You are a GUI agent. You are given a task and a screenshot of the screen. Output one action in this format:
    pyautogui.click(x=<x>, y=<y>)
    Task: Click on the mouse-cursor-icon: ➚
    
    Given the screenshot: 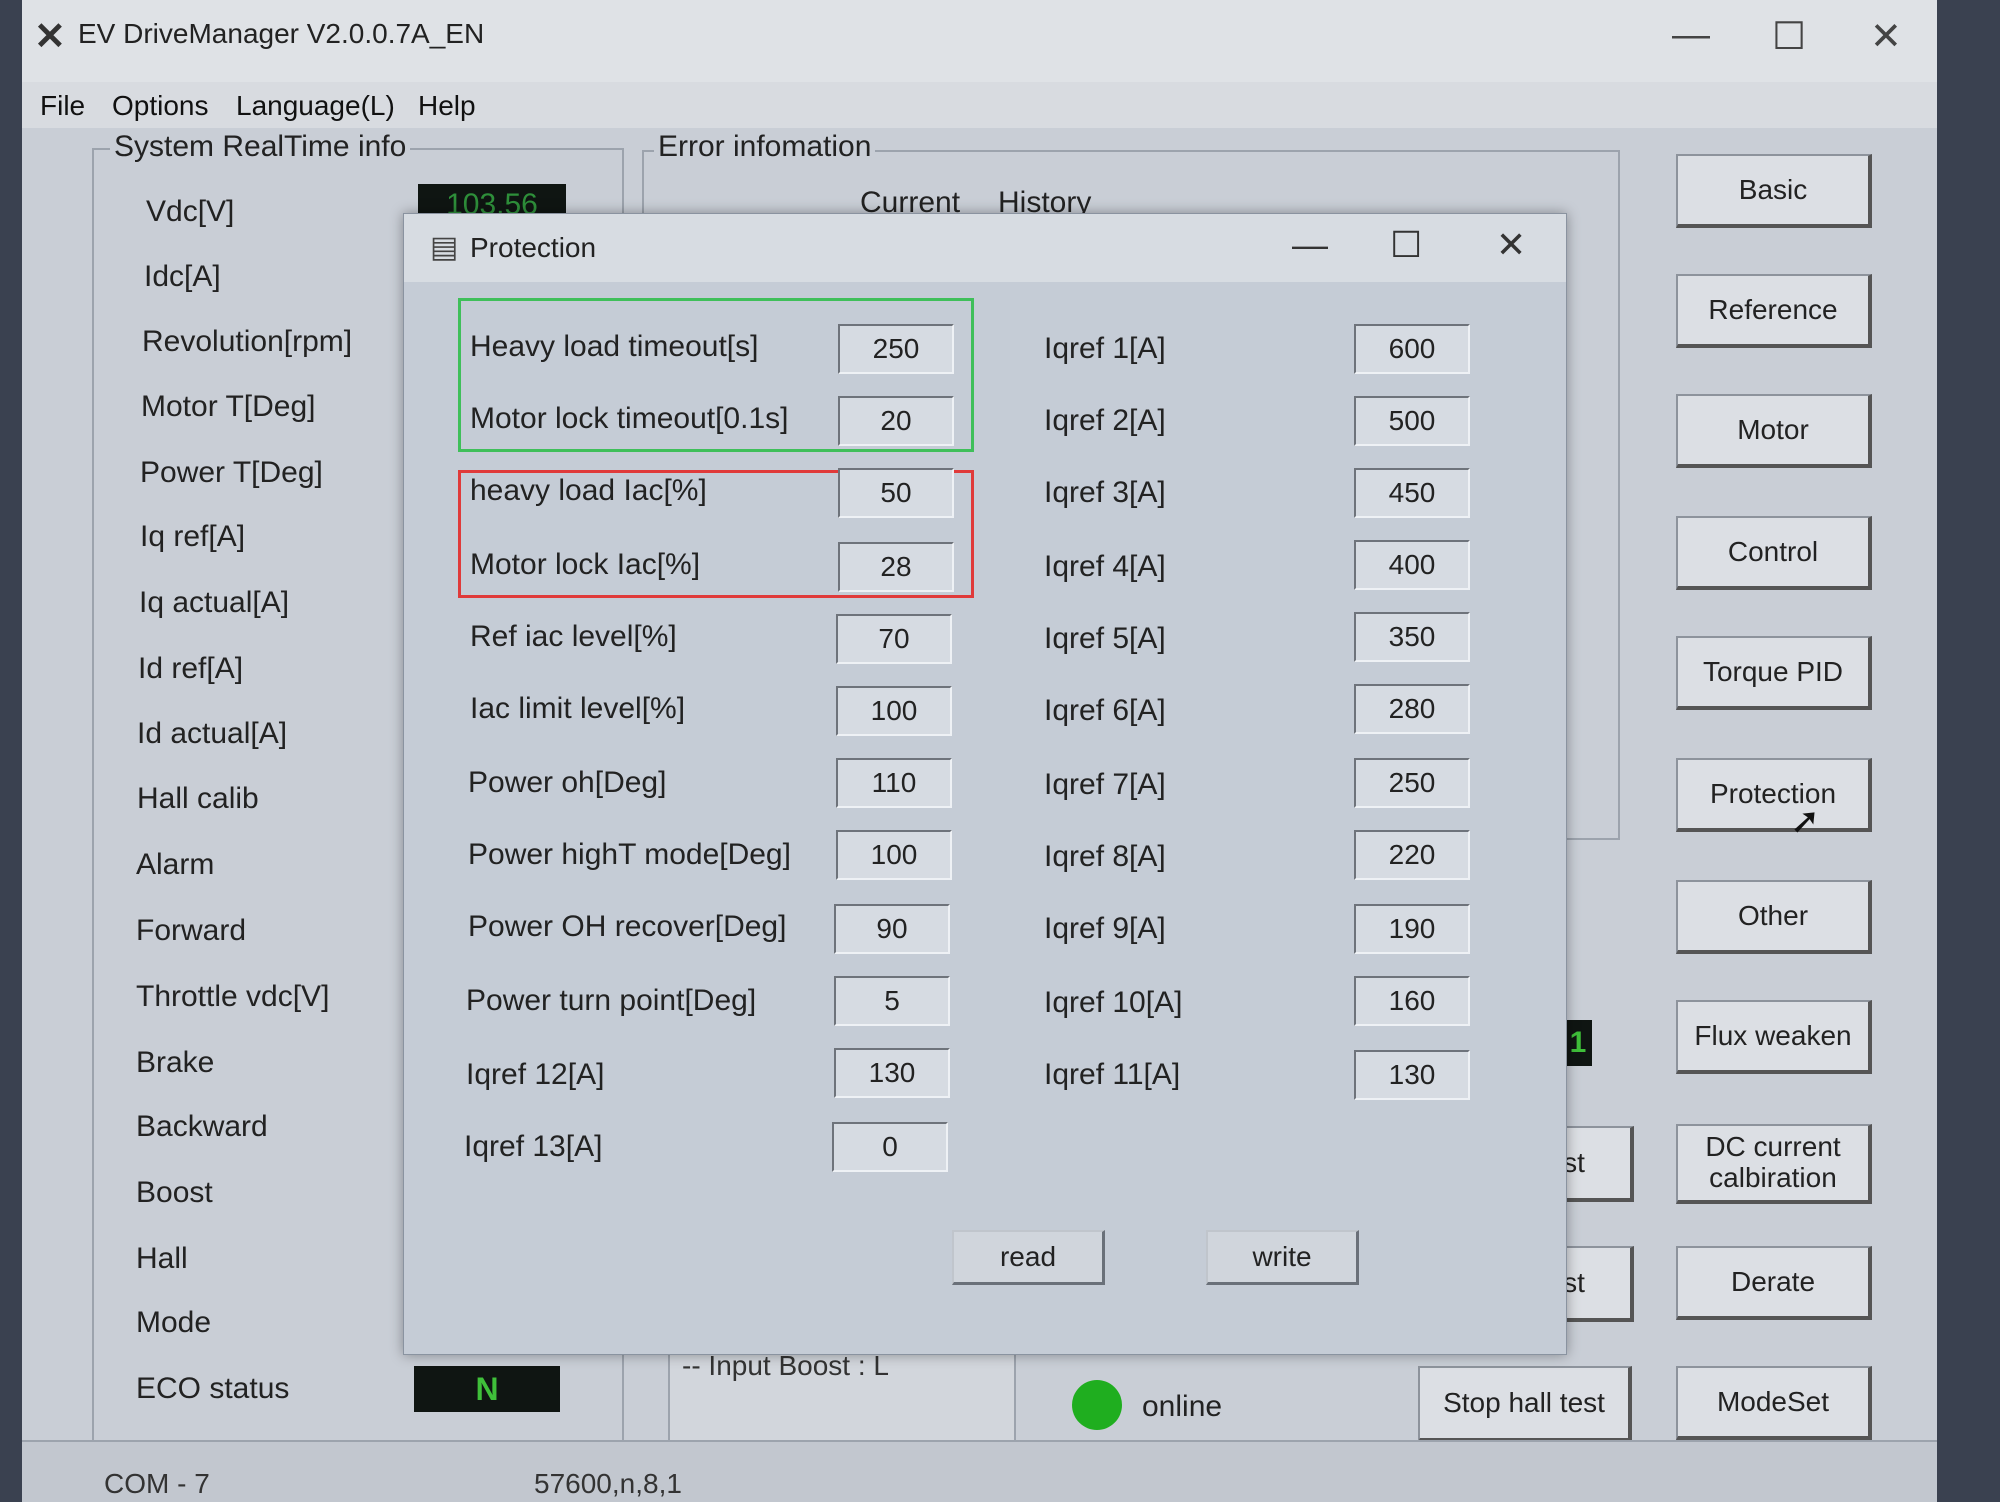 What is the action you would take?
    pyautogui.click(x=1805, y=820)
    